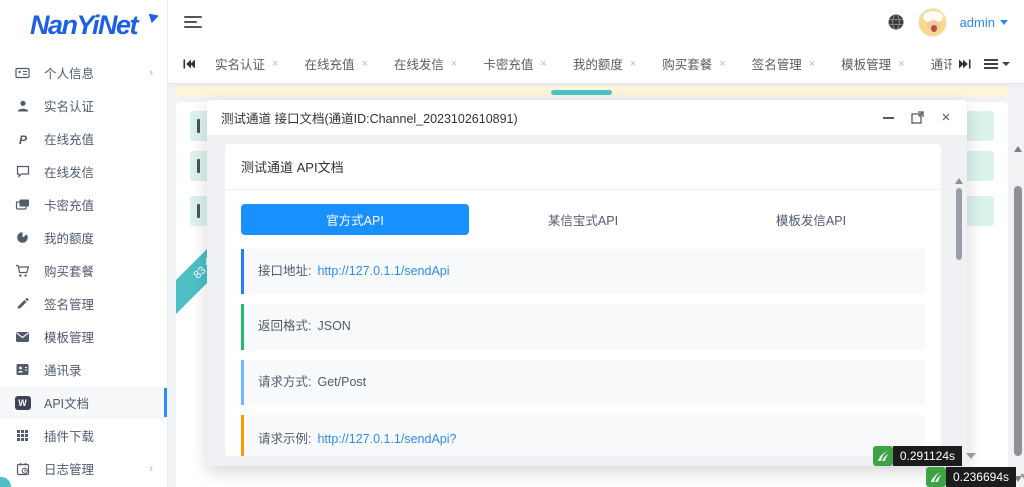  What do you see at coordinates (888, 118) in the screenshot?
I see `minimize-icon` at bounding box center [888, 118].